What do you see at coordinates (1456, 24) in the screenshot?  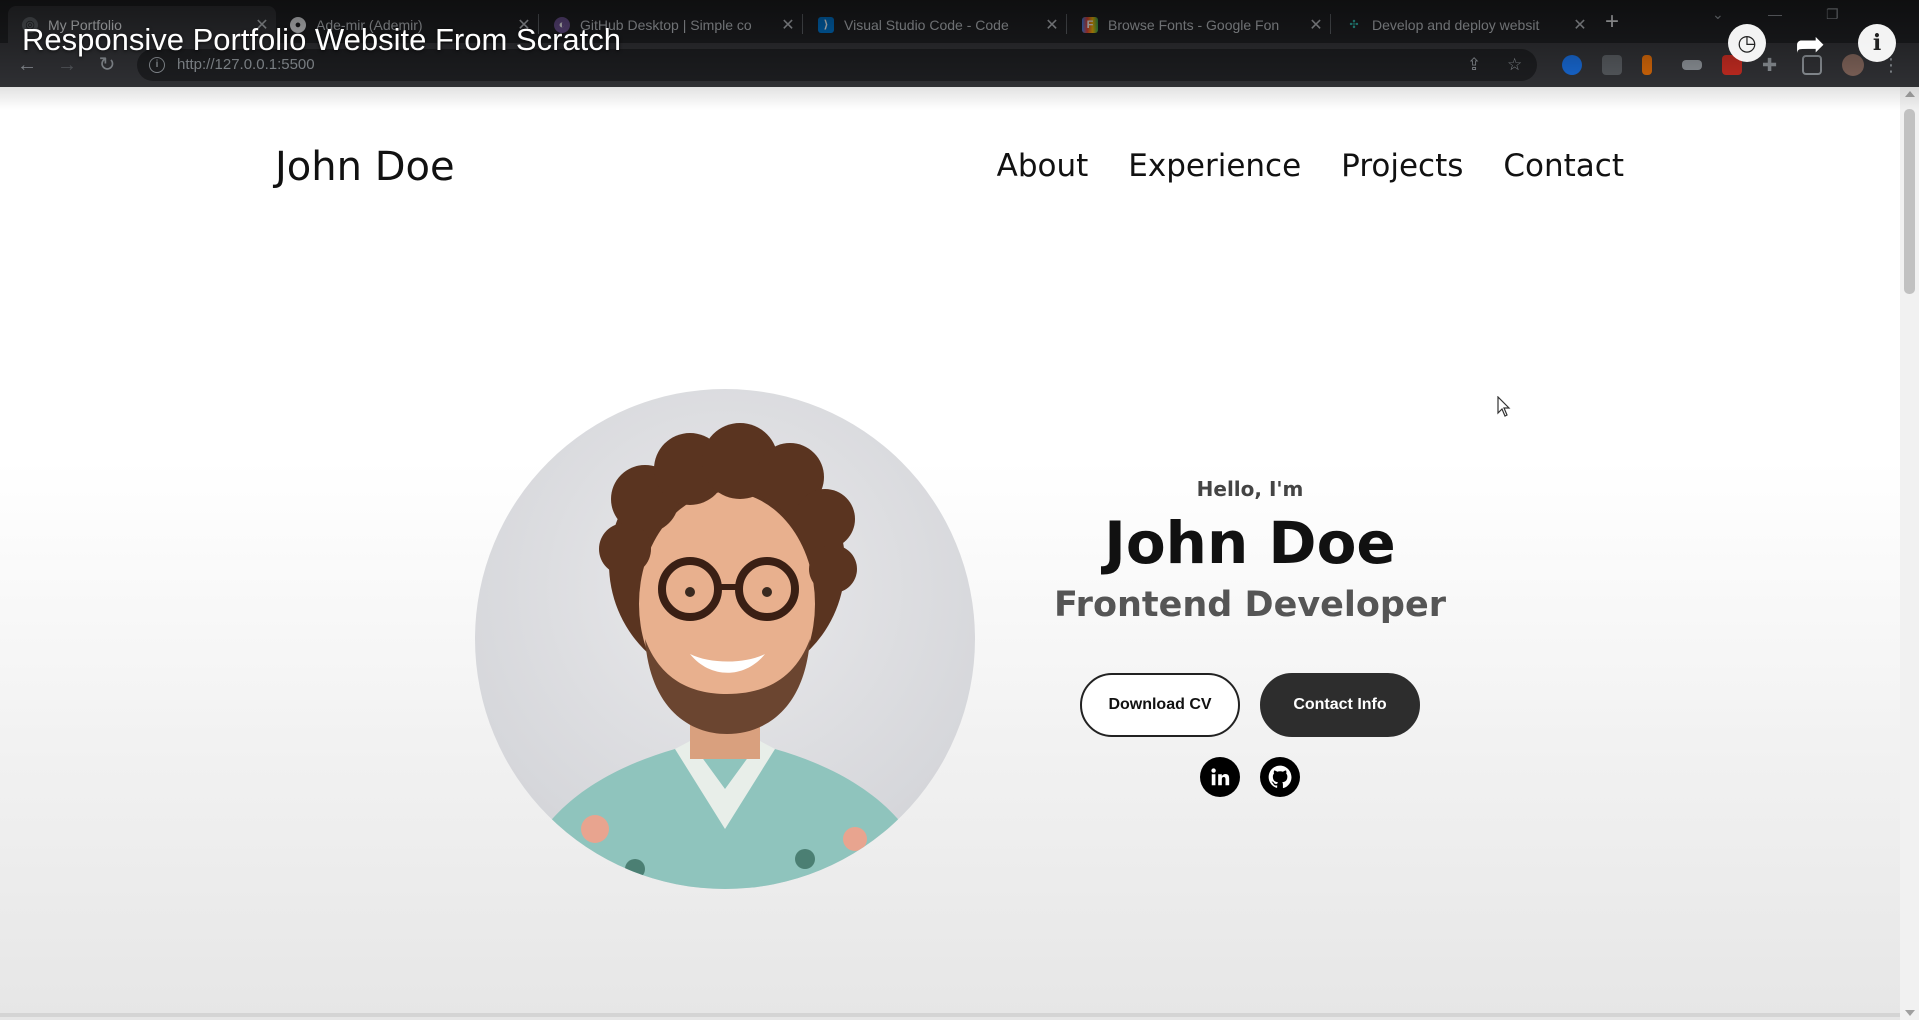 I see `tab-title: Develop and deploy websit` at bounding box center [1456, 24].